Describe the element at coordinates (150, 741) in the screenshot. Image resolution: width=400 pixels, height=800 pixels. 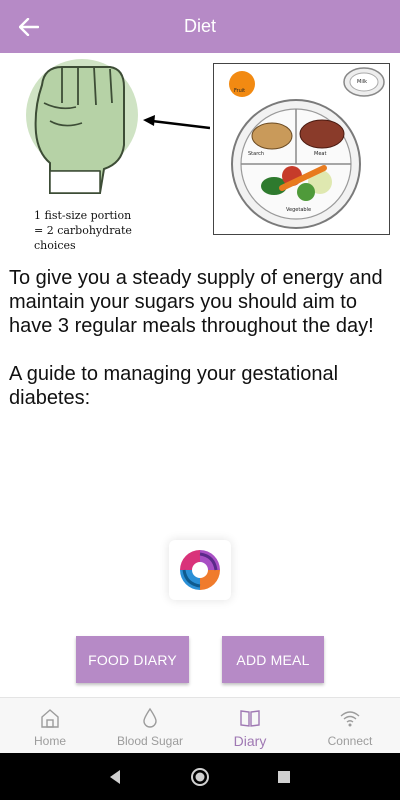
I see `nav-label: Blood Sugar` at that location.